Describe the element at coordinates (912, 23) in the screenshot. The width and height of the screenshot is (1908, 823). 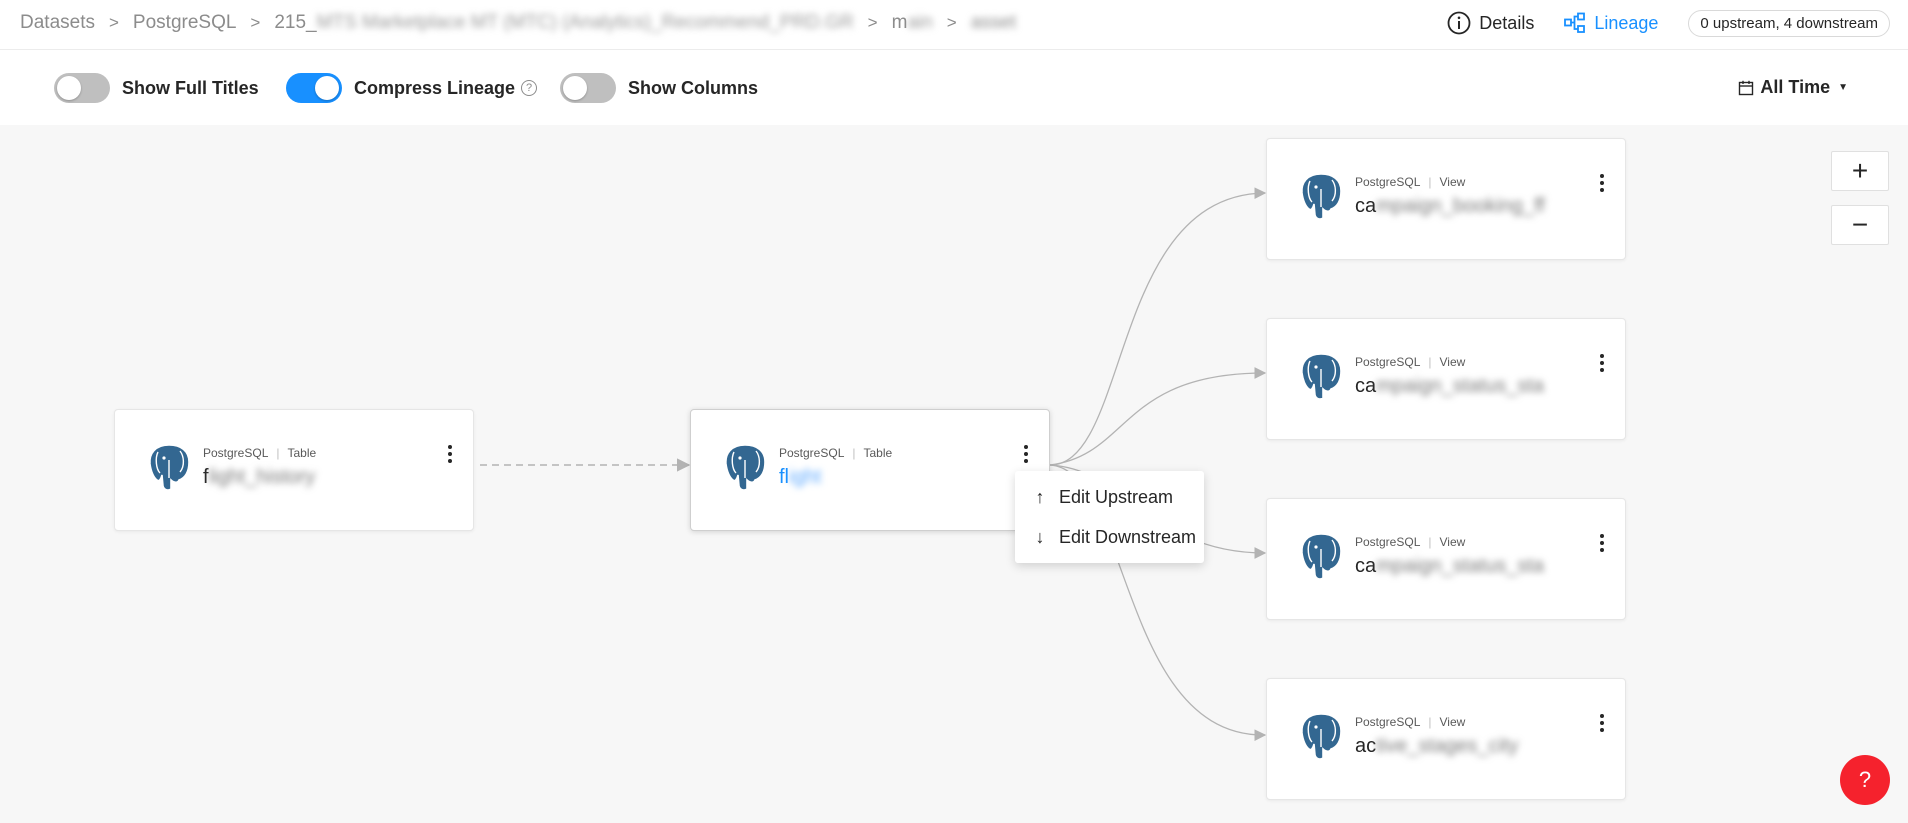
I see `breadcrumb-schema: main` at that location.